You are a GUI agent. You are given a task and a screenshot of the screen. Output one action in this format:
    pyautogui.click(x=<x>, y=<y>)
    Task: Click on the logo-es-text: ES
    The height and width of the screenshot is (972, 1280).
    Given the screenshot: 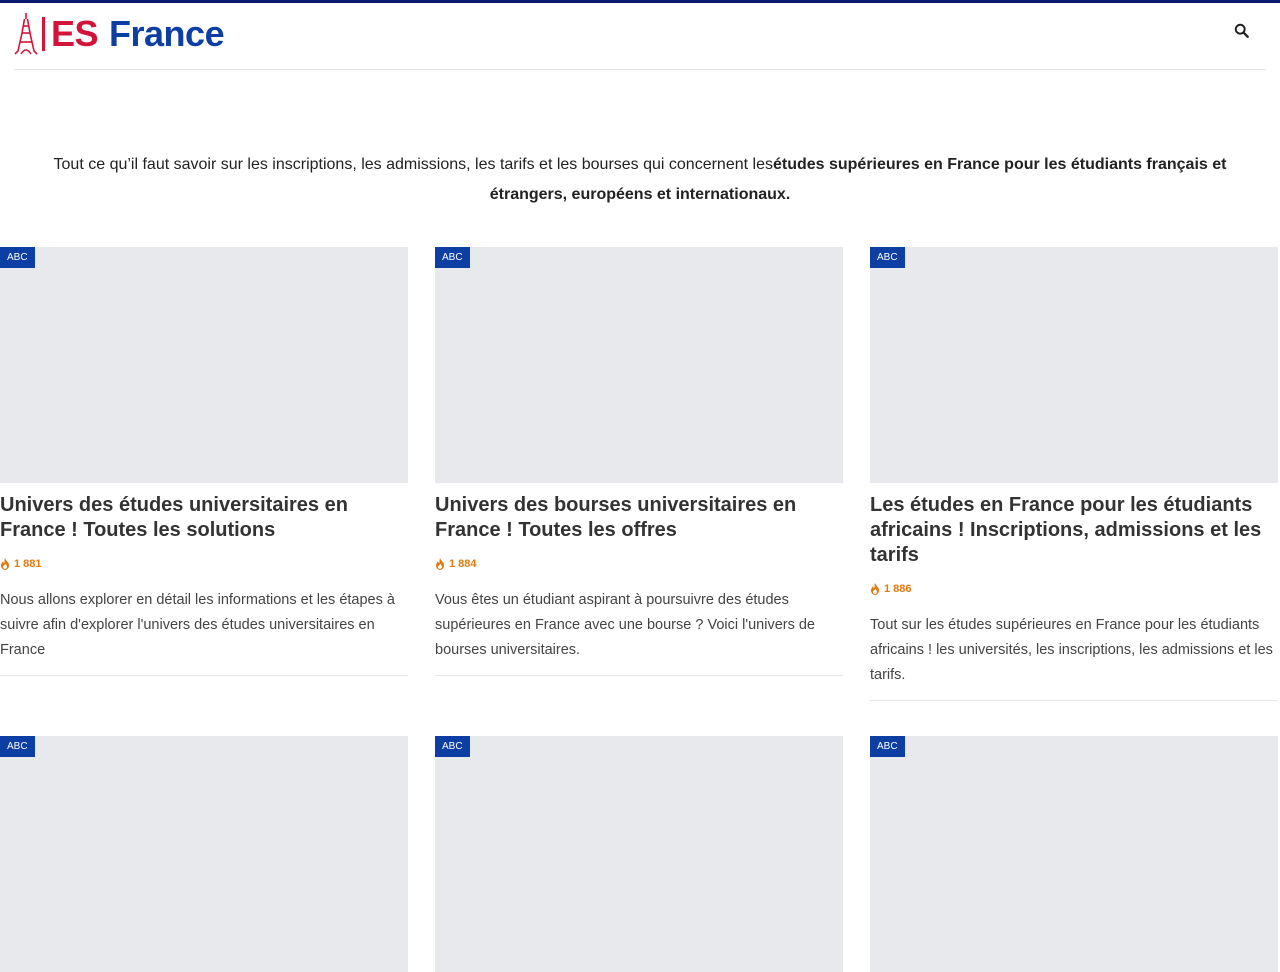 What is the action you would take?
    pyautogui.click(x=75, y=33)
    